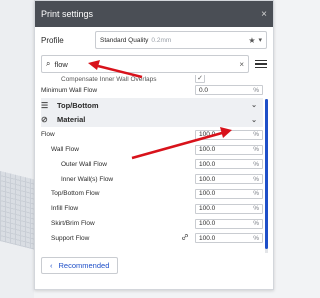  Describe the element at coordinates (65, 150) in the screenshot. I see `setting-label: Wall Flow` at that location.